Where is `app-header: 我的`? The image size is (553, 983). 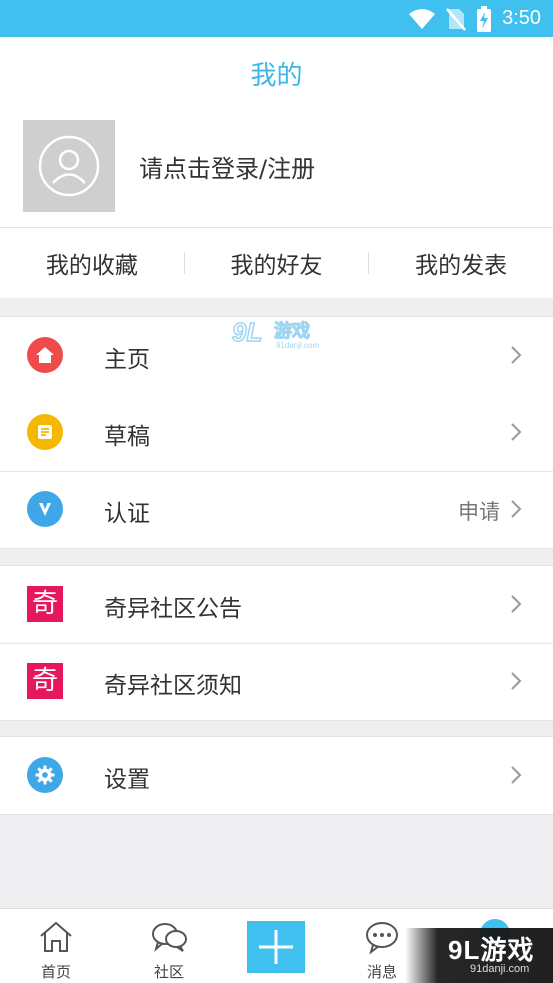 app-header: 我的 is located at coordinates (276, 73).